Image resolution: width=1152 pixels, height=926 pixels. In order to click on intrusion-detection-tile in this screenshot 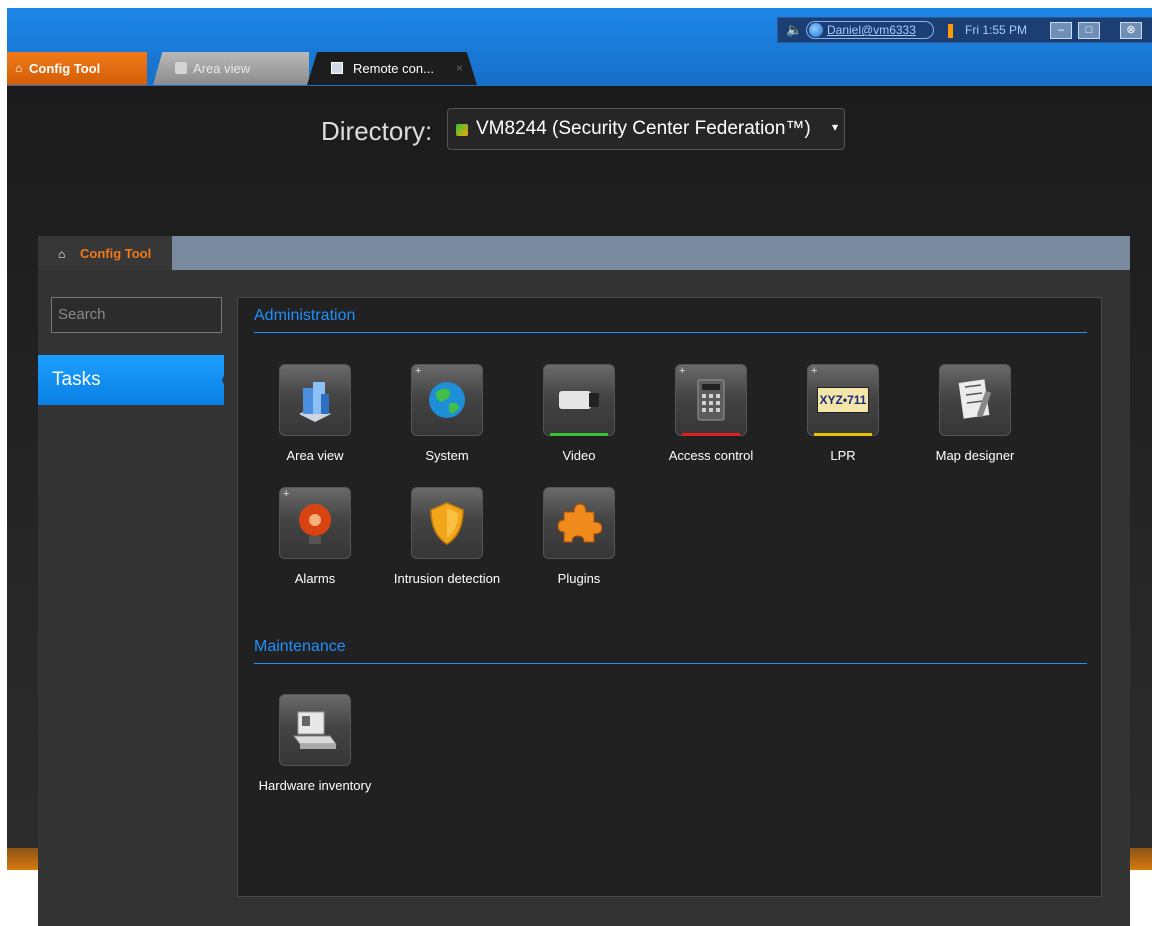, I will do `click(447, 523)`.